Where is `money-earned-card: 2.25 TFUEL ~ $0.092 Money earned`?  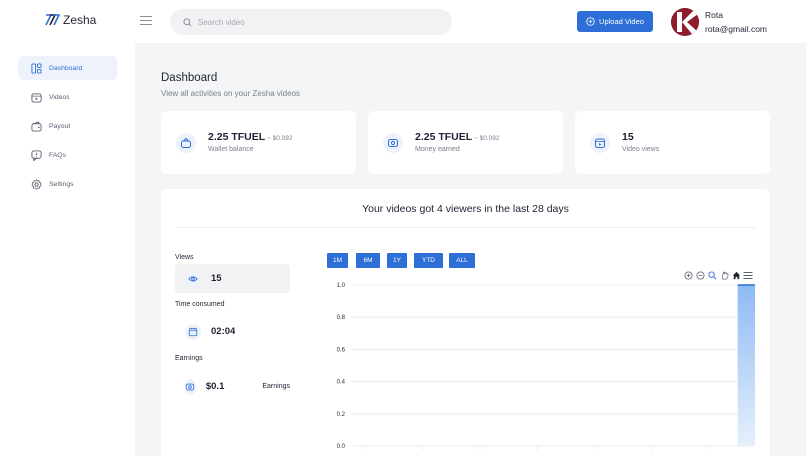 money-earned-card: 2.25 TFUEL ~ $0.092 Money earned is located at coordinates (465, 142).